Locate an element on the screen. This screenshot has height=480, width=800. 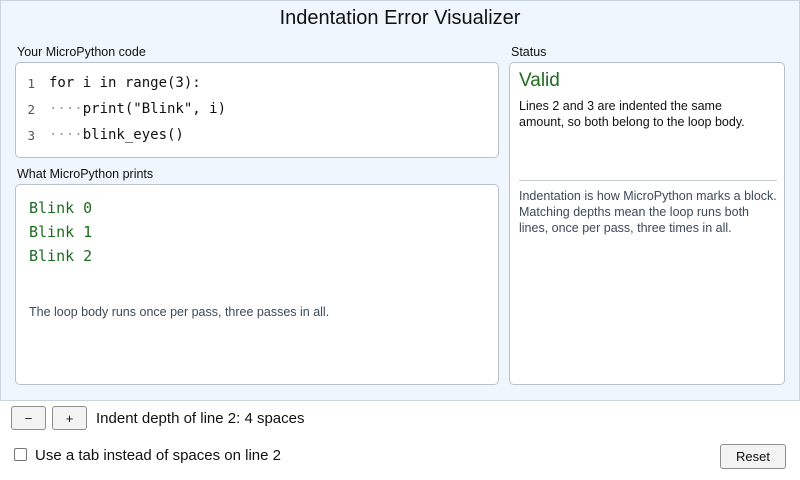
code-text: print("Blink", i) is located at coordinates (154, 109).